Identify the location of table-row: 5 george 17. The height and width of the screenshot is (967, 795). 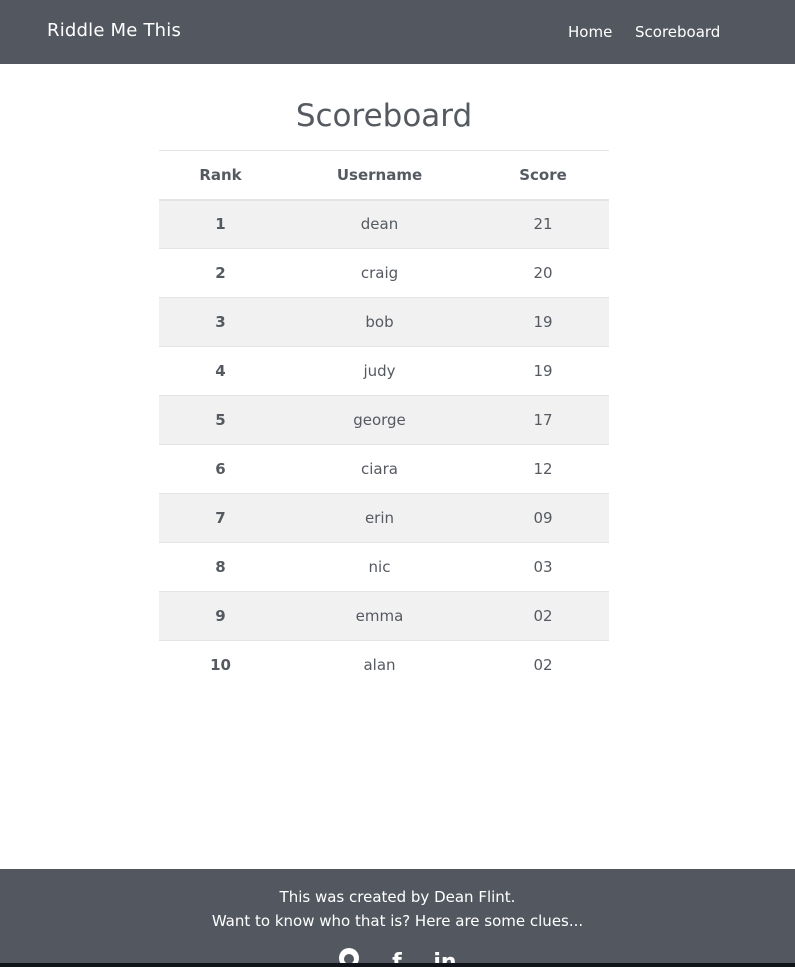
(384, 420).